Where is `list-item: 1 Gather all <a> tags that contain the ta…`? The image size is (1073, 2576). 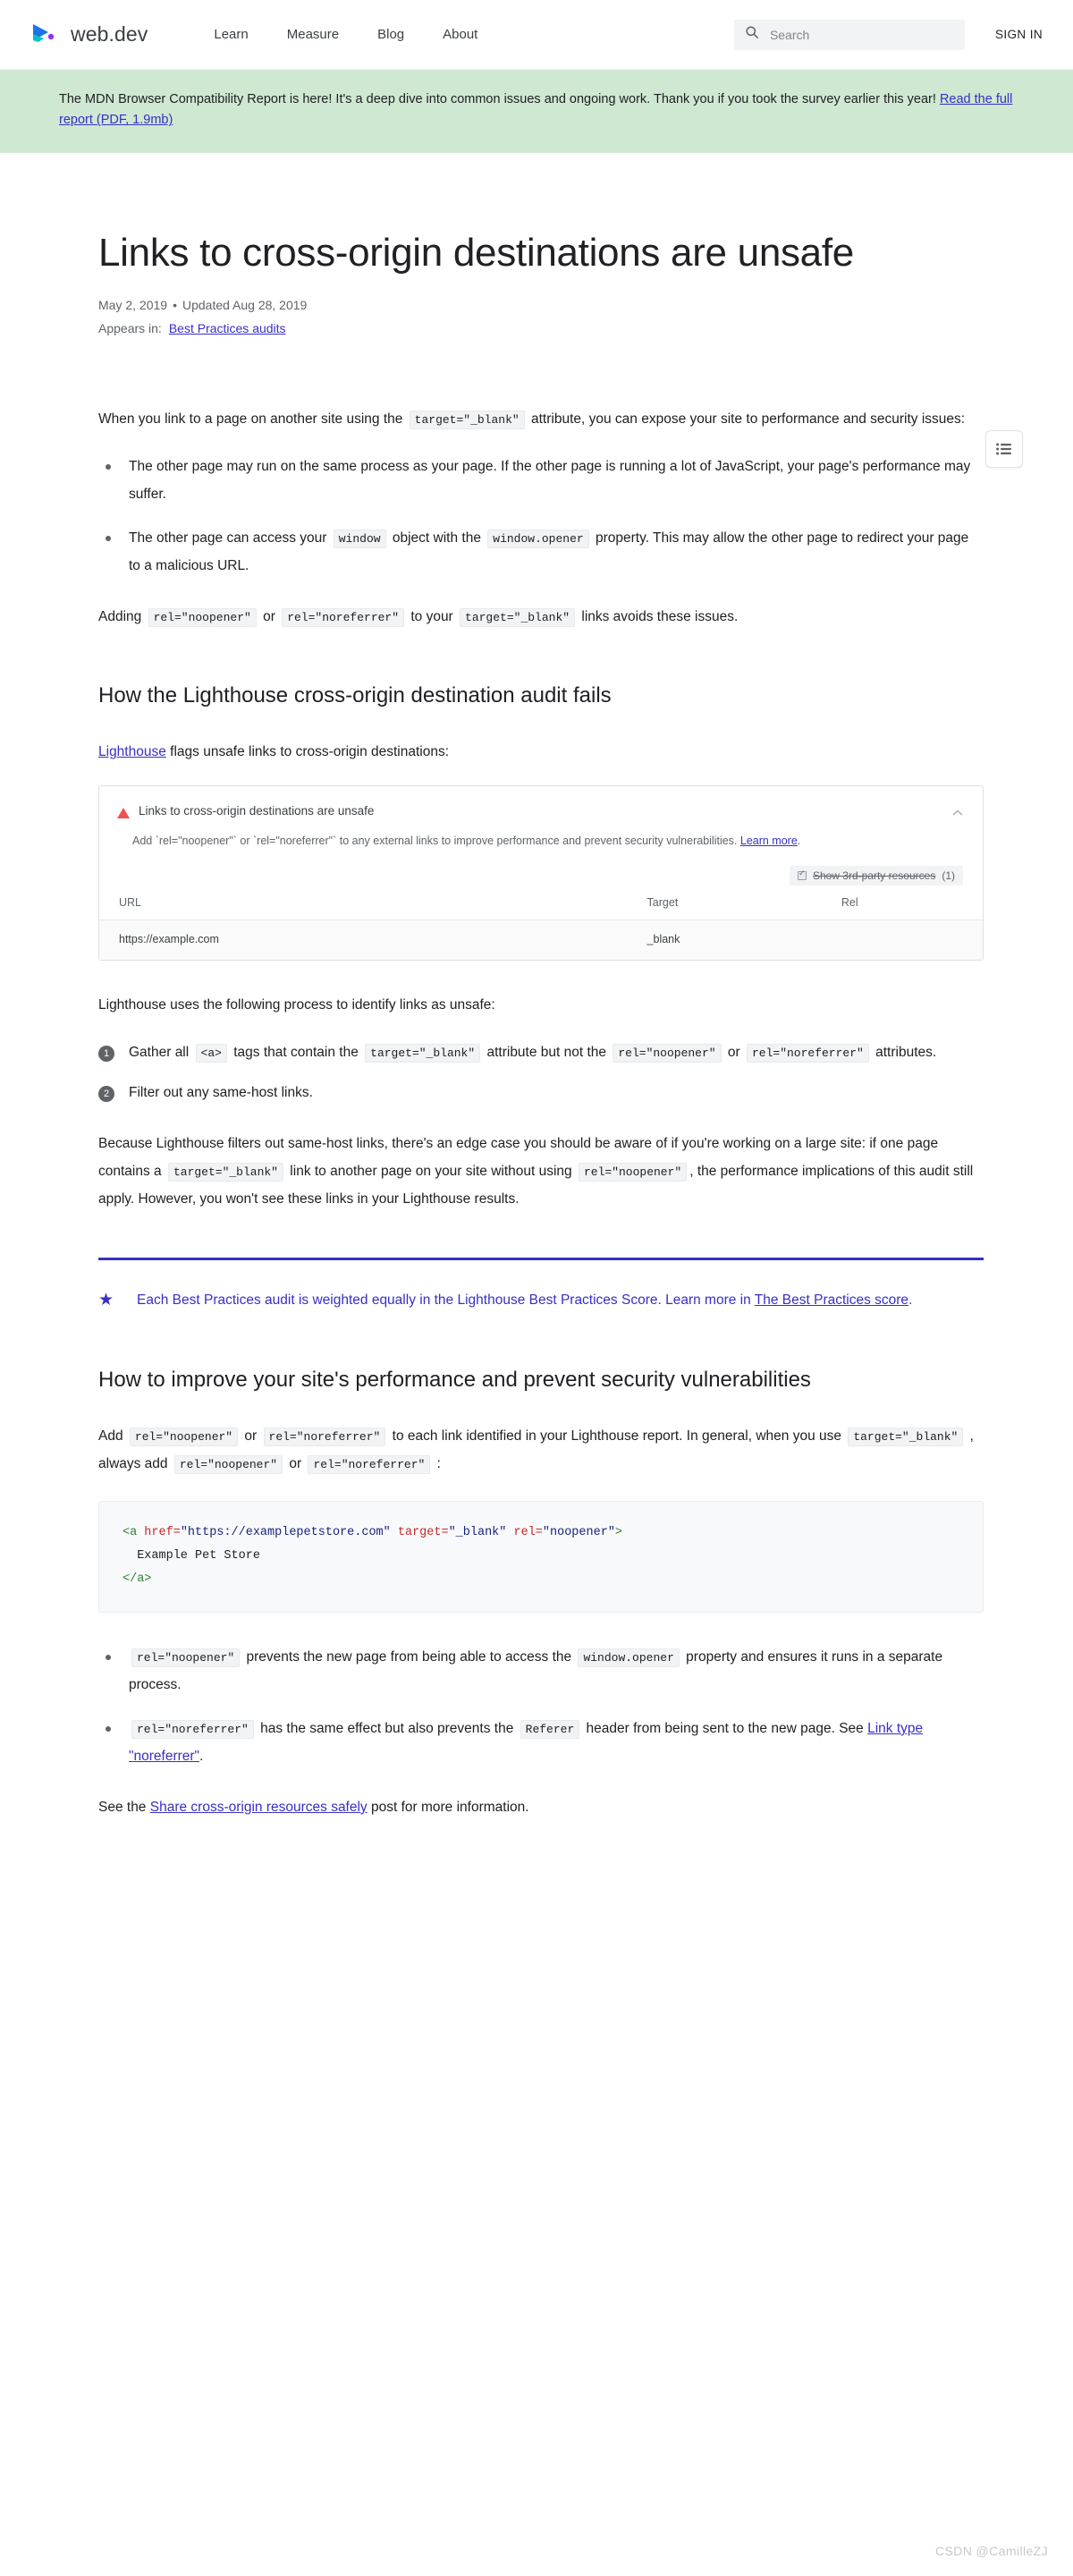 list-item: 1 Gather all <a> tags that contain the ta… is located at coordinates (536, 1052).